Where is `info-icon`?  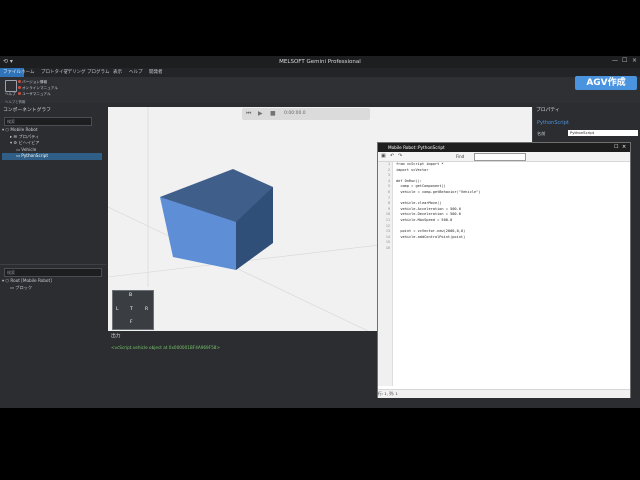
info-icon is located at coordinates (19, 81).